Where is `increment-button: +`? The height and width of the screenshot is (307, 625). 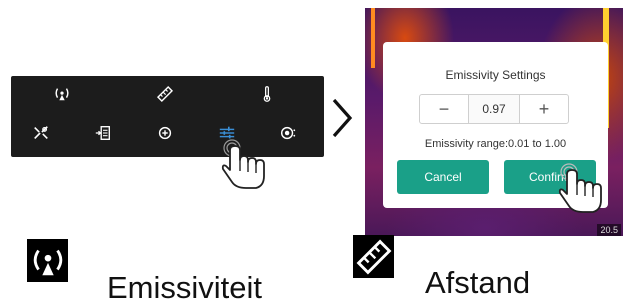
increment-button: + is located at coordinates (544, 109).